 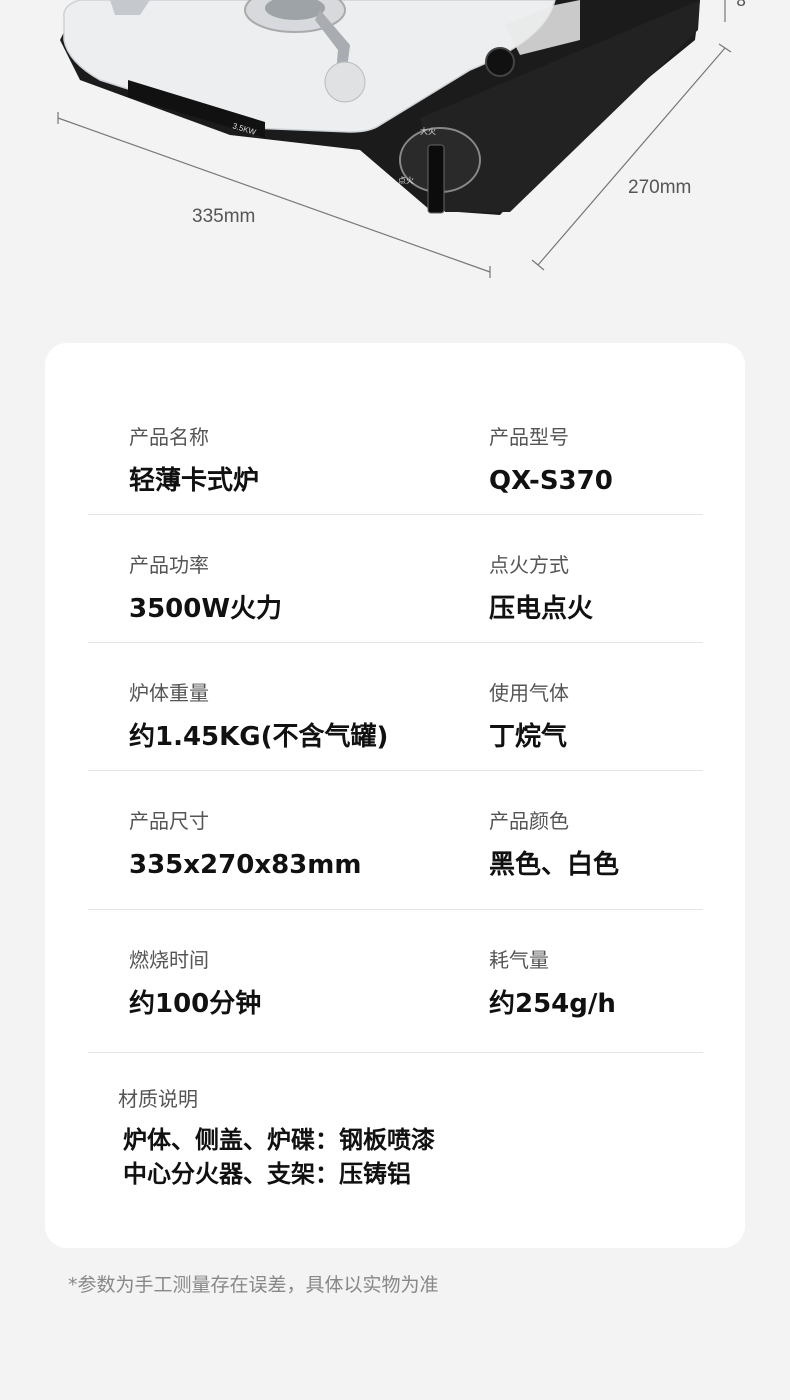 What do you see at coordinates (552, 1004) in the screenshot?
I see `spec-value: 约254g/h` at bounding box center [552, 1004].